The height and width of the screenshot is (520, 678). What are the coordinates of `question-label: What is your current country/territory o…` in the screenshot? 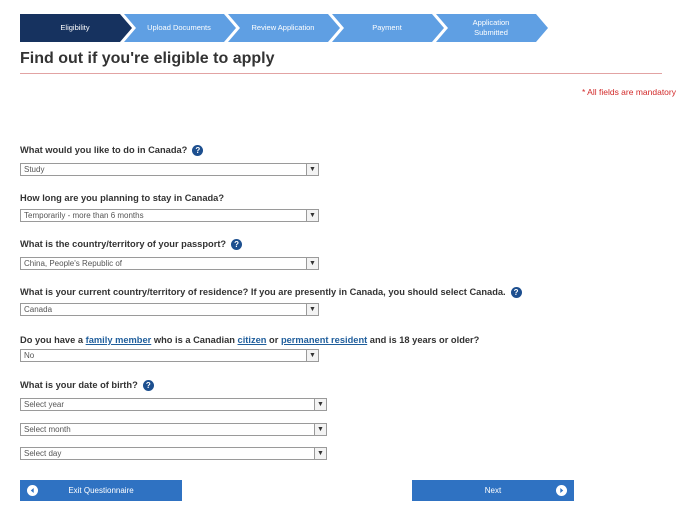 It's located at (263, 292).